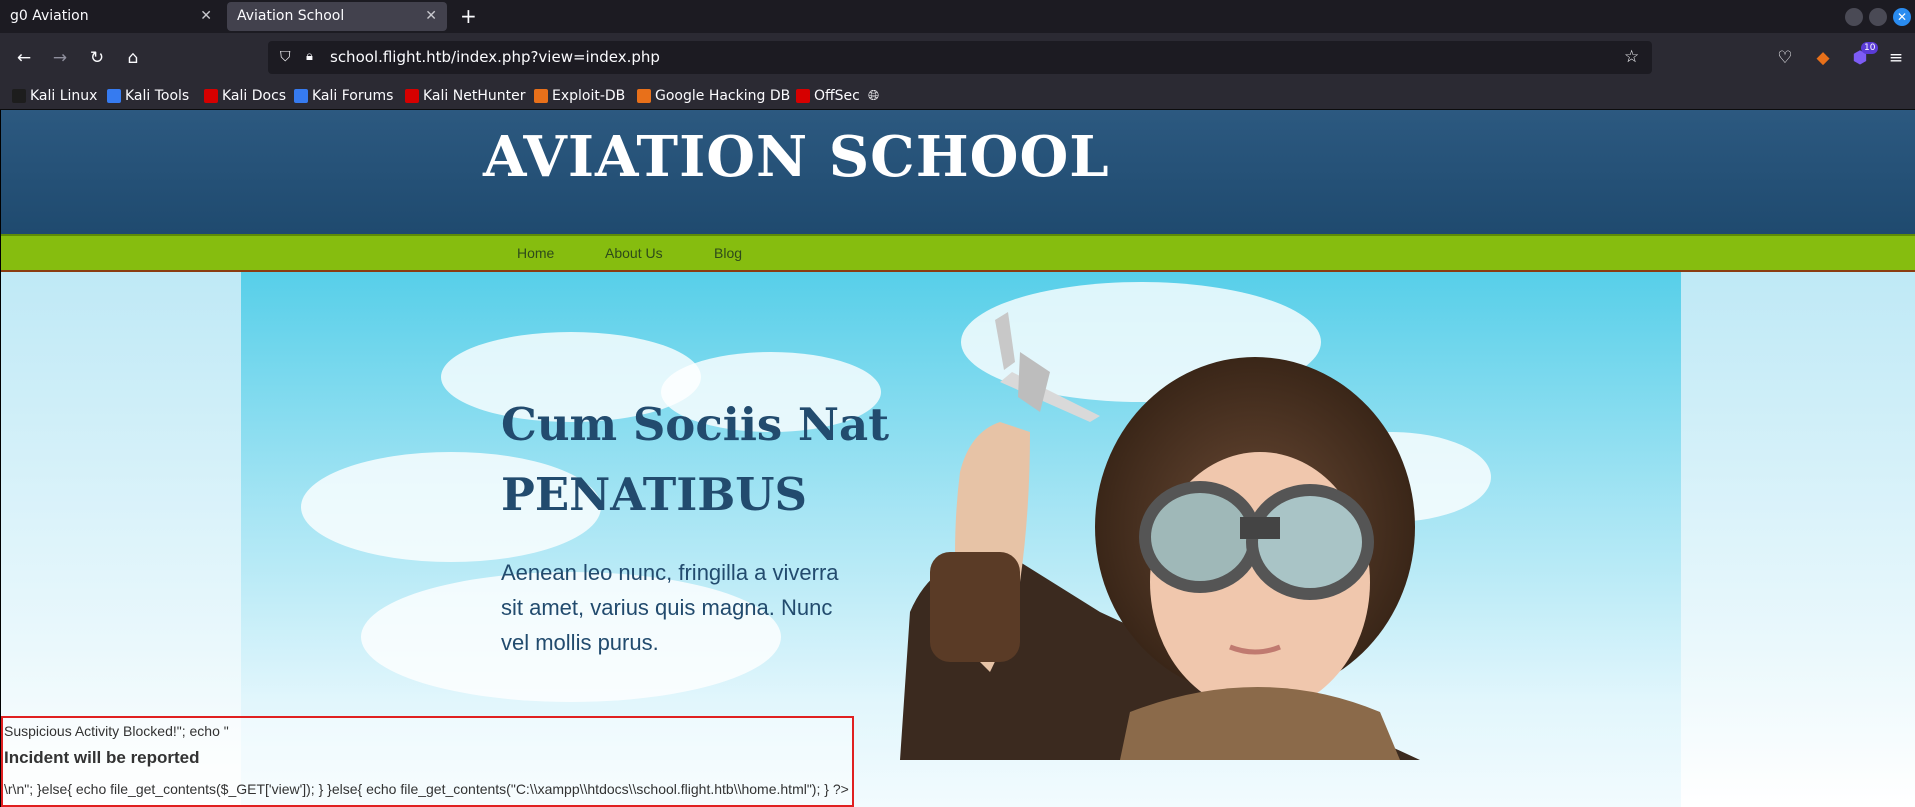 The height and width of the screenshot is (807, 1915). I want to click on exploit-db-icon, so click(541, 96).